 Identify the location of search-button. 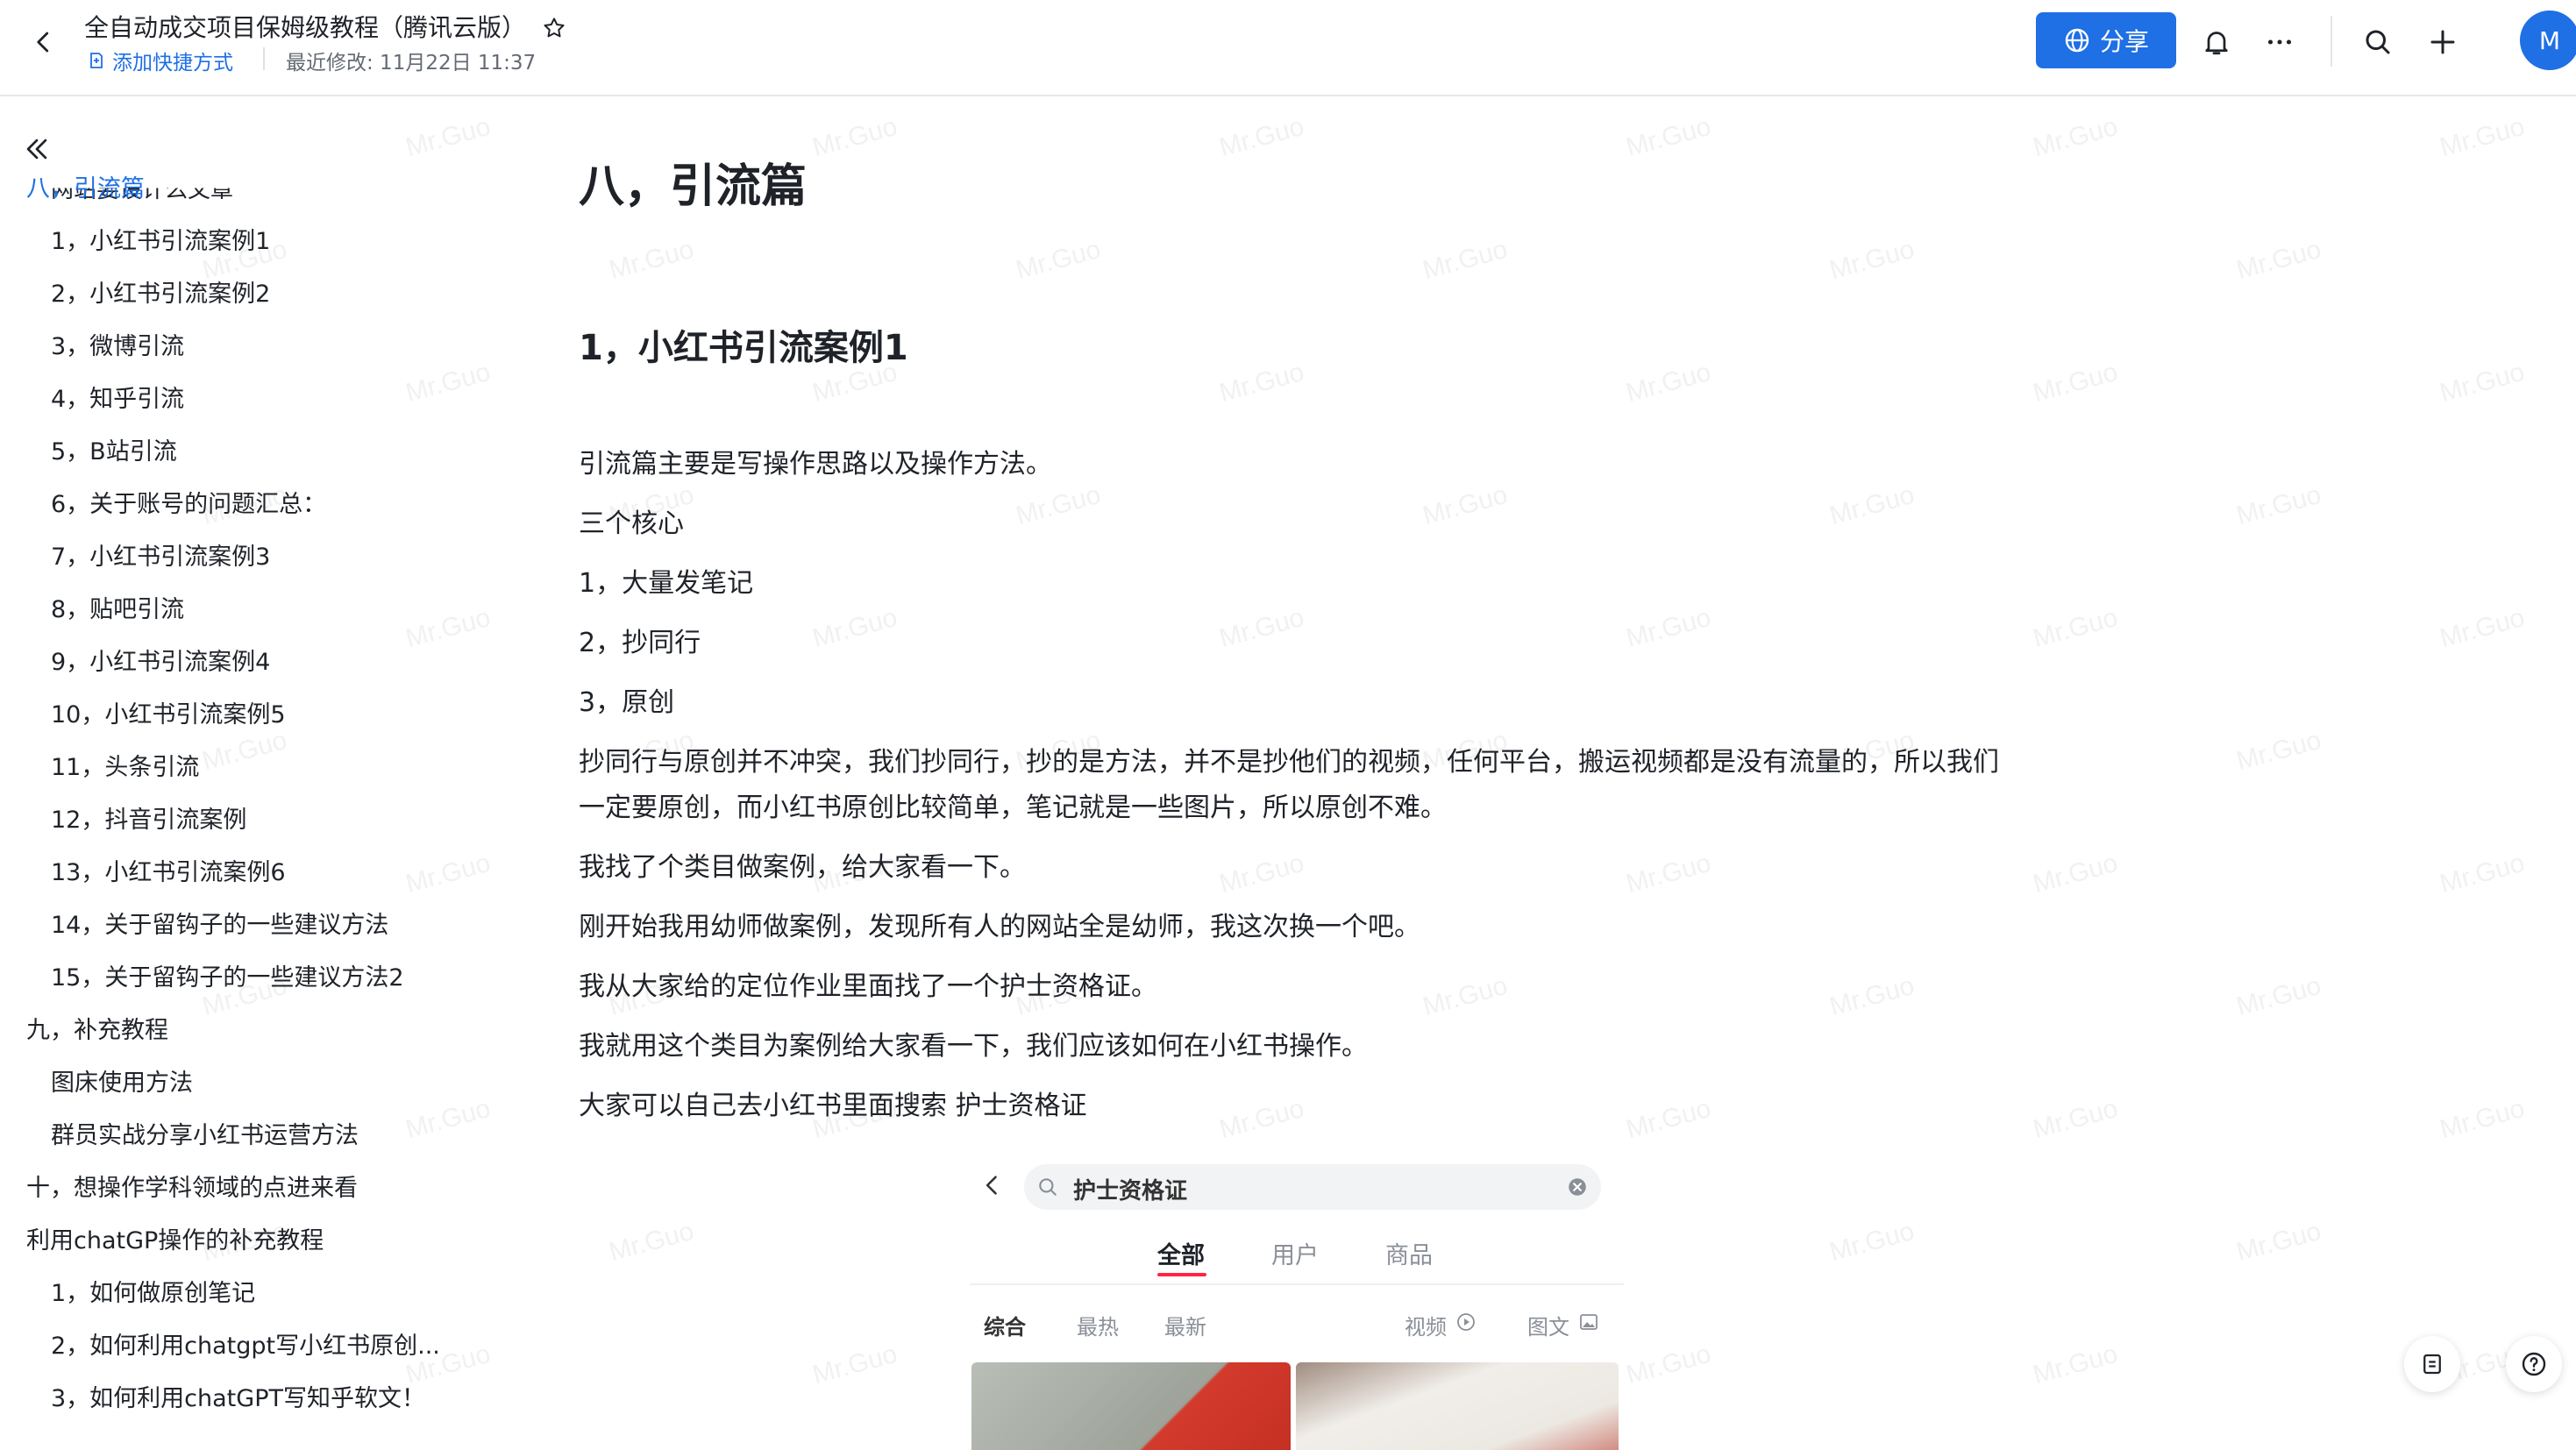
(2378, 42).